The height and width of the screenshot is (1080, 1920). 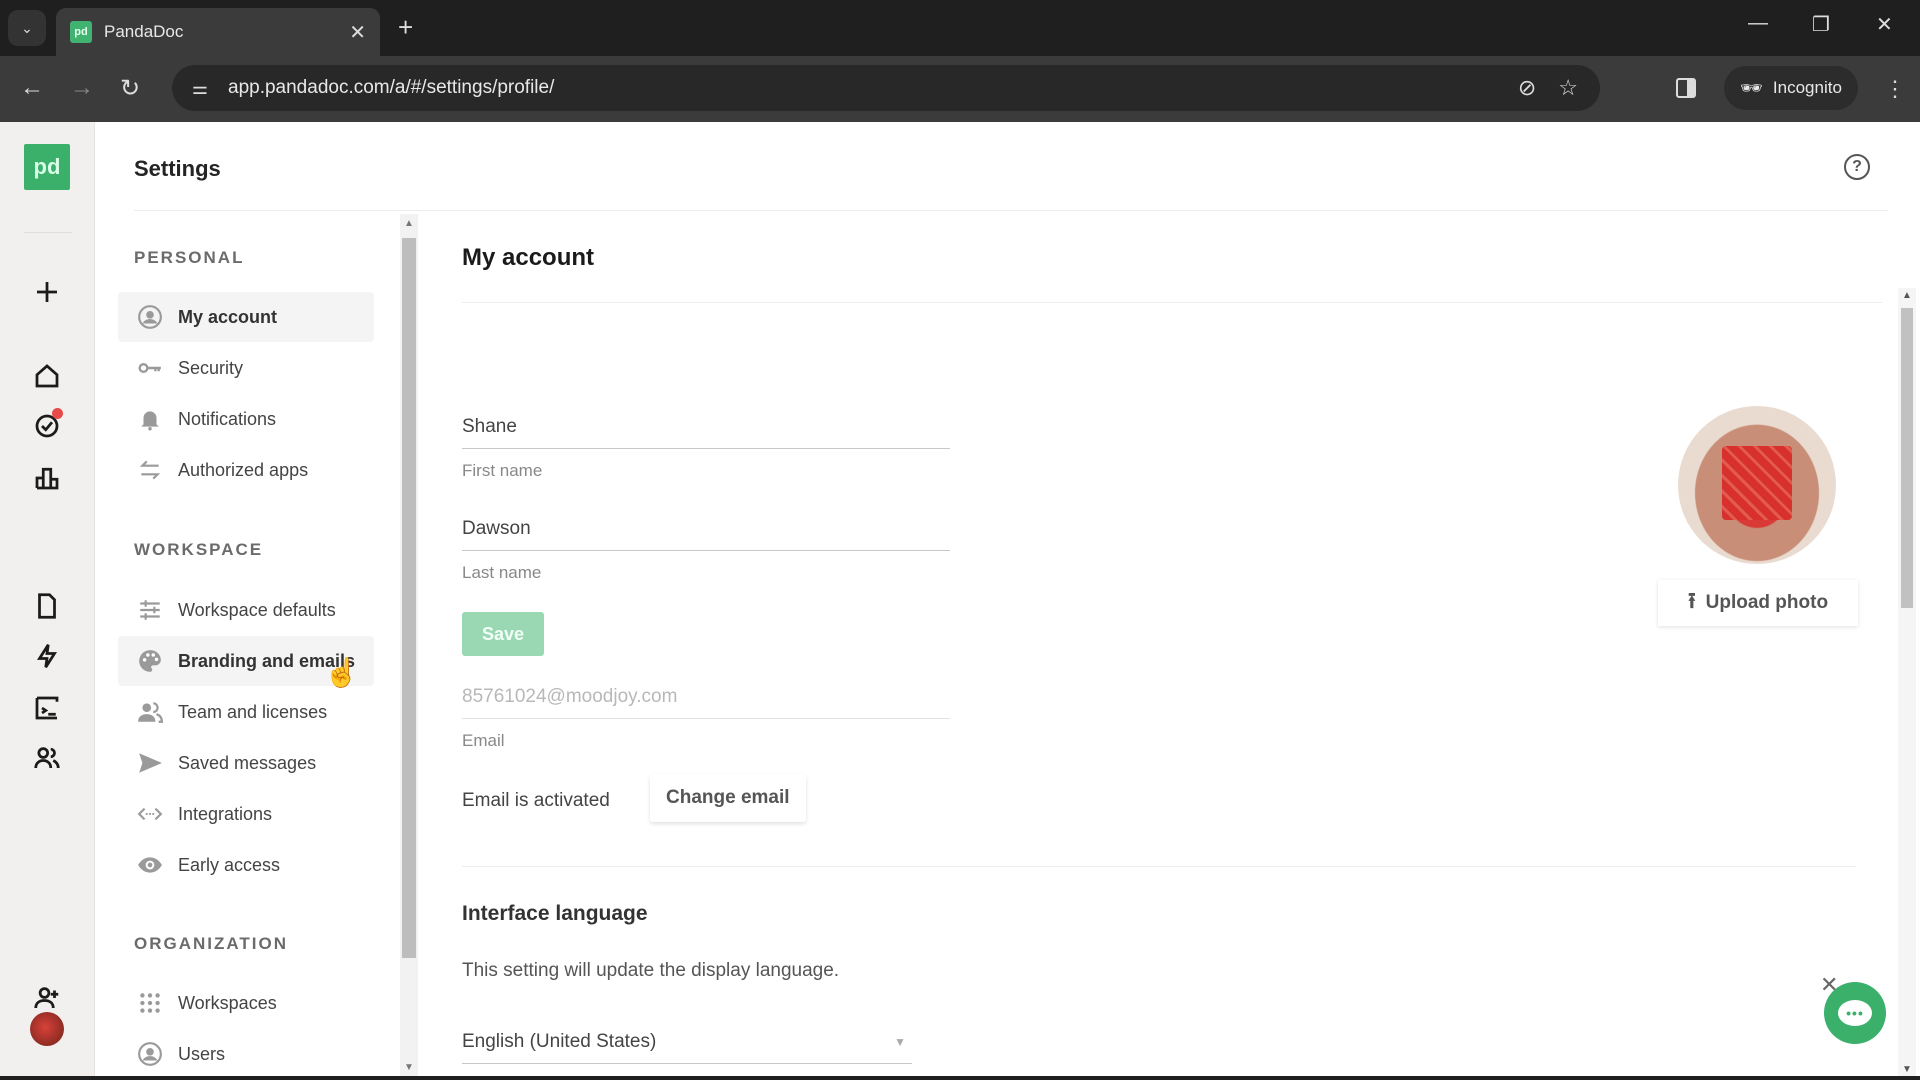 What do you see at coordinates (728, 798) in the screenshot?
I see `change-email-button: Change email` at bounding box center [728, 798].